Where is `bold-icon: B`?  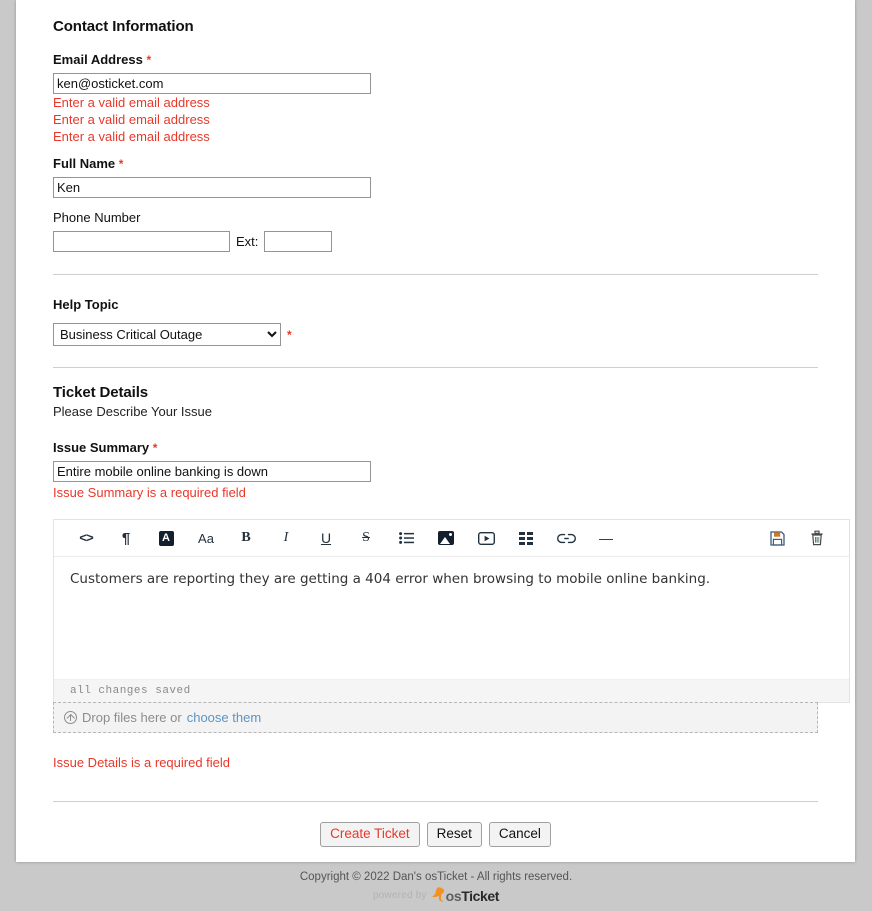 bold-icon: B is located at coordinates (246, 538).